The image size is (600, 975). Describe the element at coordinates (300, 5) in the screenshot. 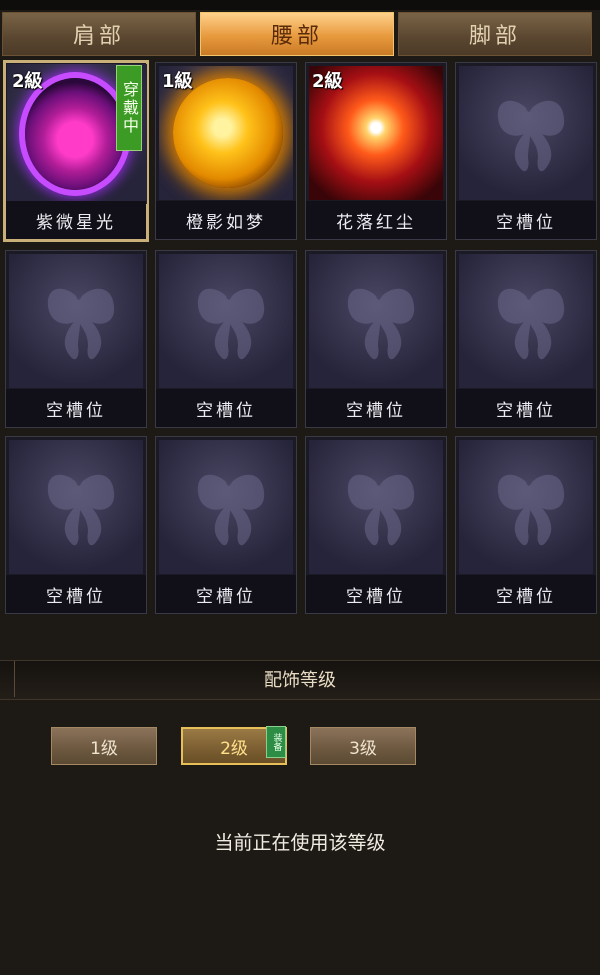

I see `top-frame-edge` at that location.